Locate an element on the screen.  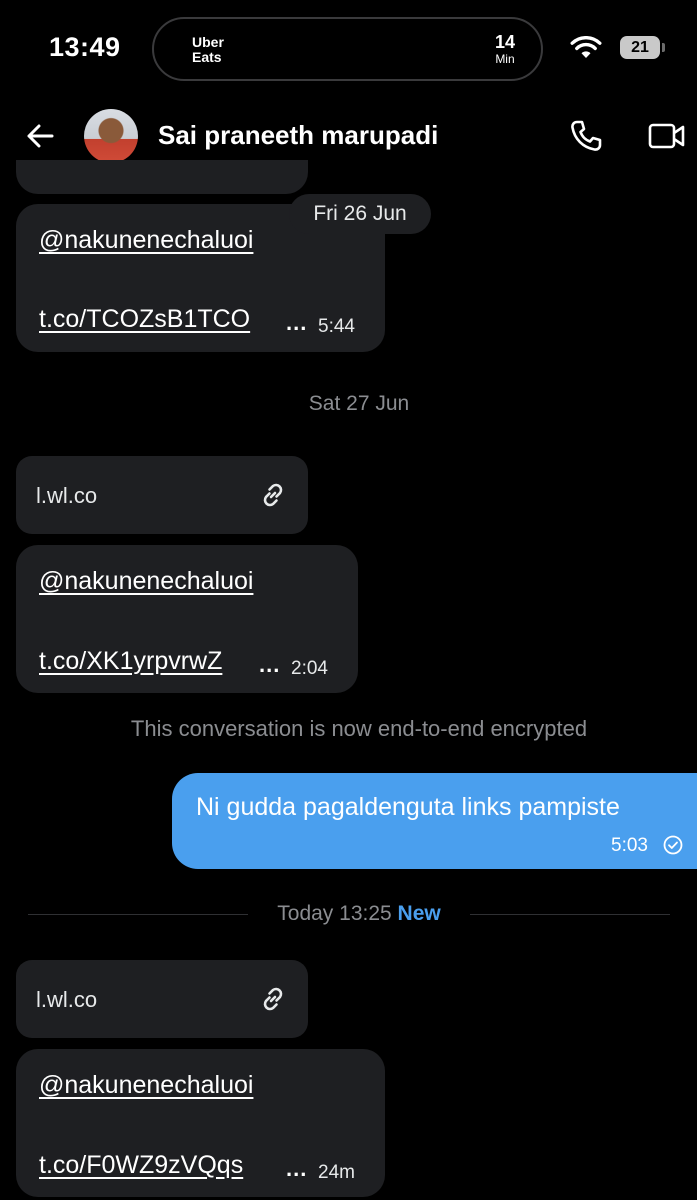
date-separator: Sat 27 Jun is located at coordinates (359, 403).